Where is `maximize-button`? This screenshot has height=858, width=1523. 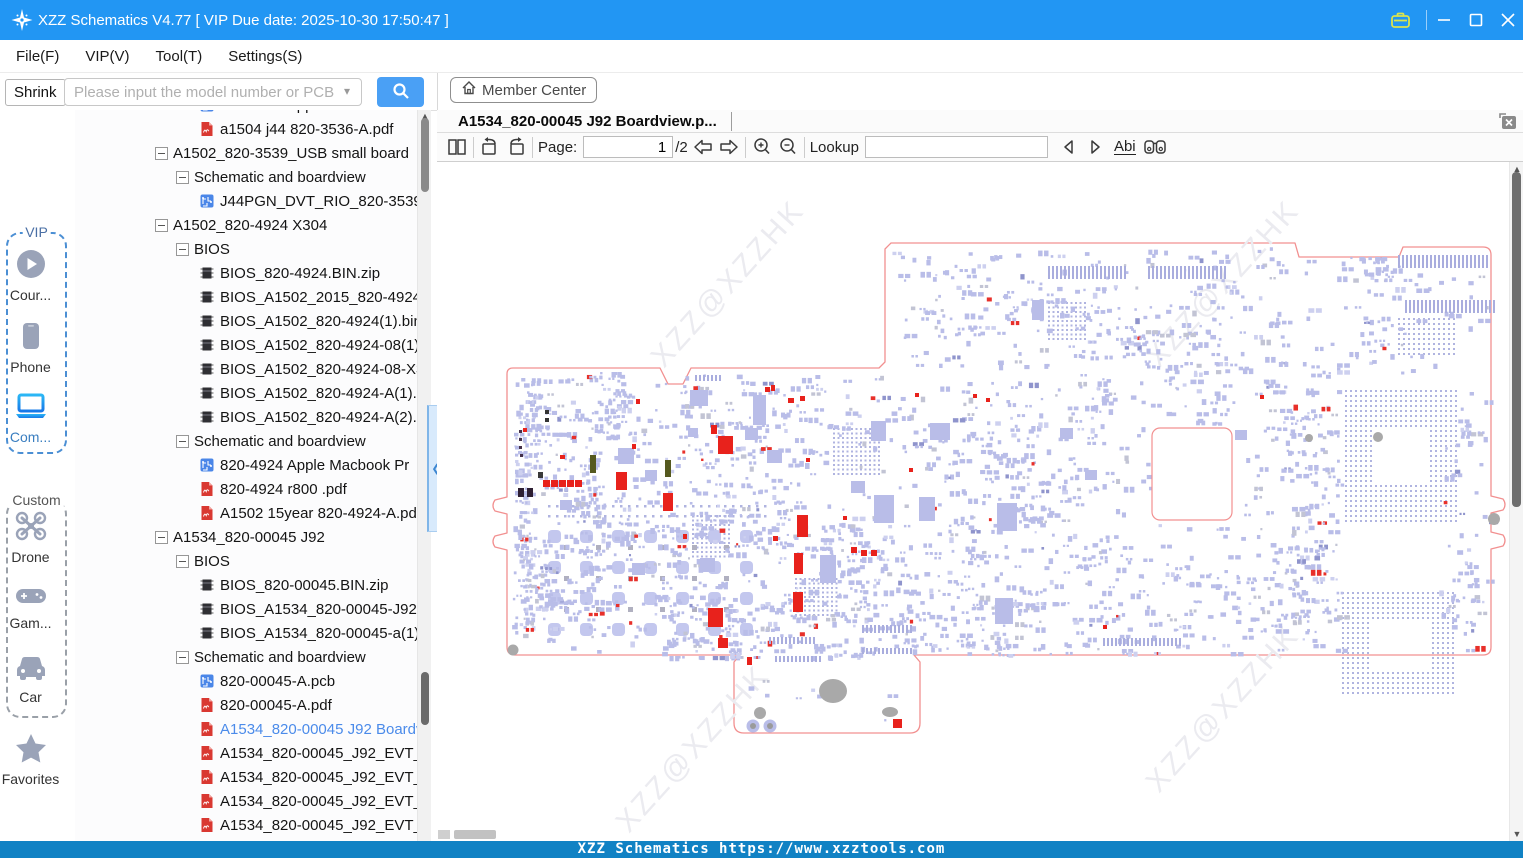
maximize-button is located at coordinates (1476, 20).